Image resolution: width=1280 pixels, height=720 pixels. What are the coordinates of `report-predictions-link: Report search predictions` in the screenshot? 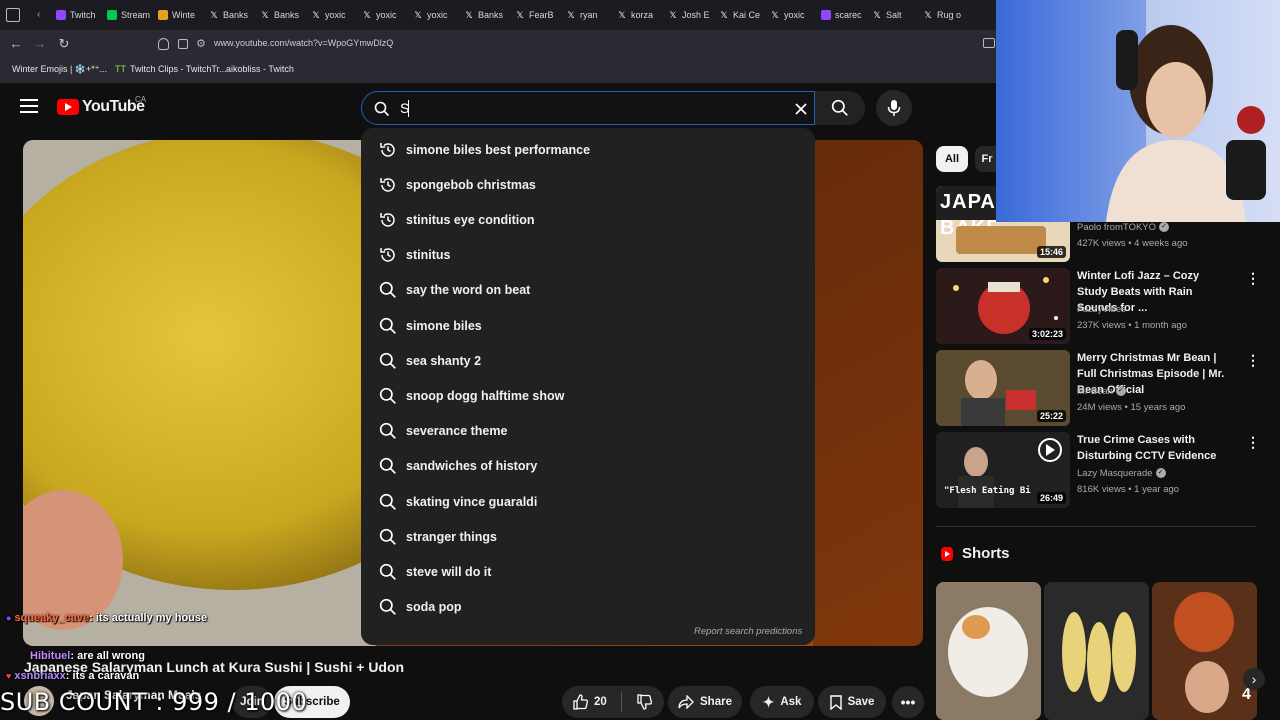 It's located at (748, 631).